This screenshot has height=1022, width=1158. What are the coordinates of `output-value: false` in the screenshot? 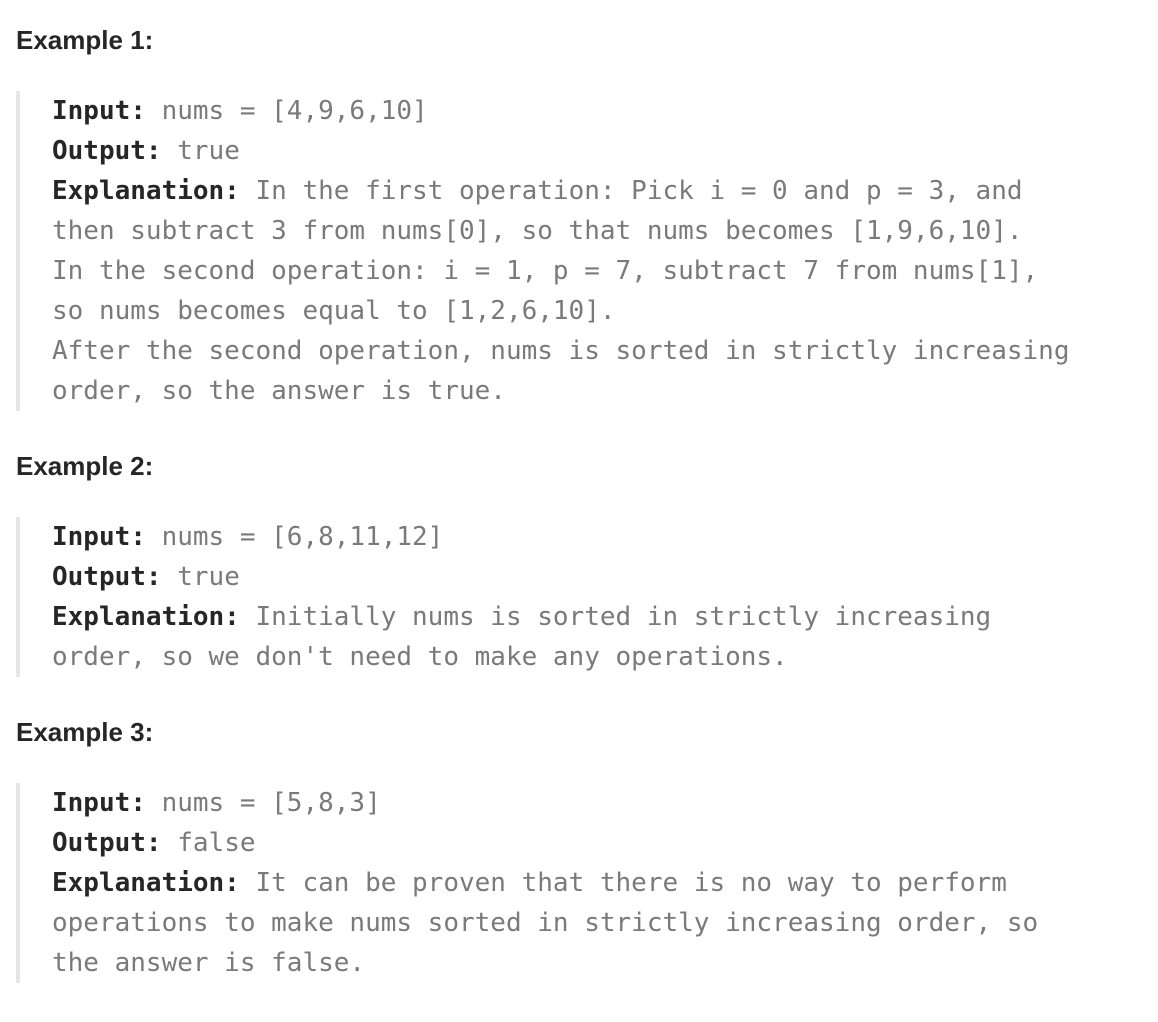 It's located at (208, 843).